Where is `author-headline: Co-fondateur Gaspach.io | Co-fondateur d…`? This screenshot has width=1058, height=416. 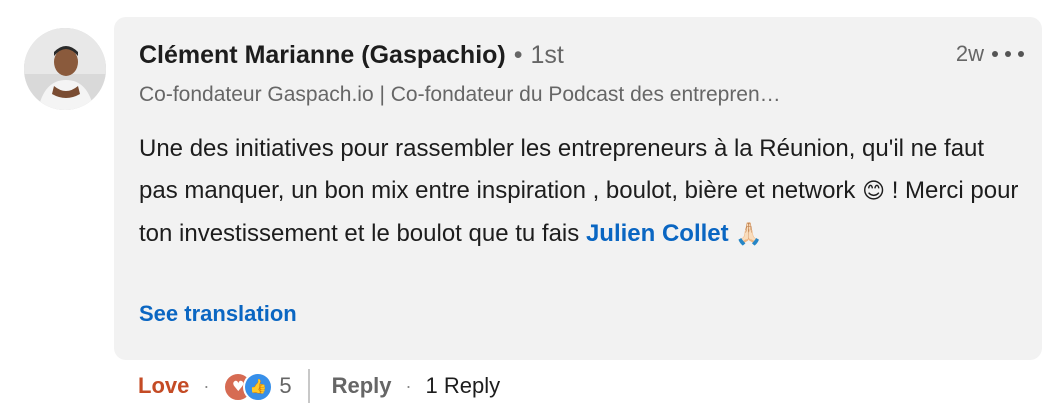 author-headline: Co-fondateur Gaspach.io | Co-fondateur d… is located at coordinates (460, 94).